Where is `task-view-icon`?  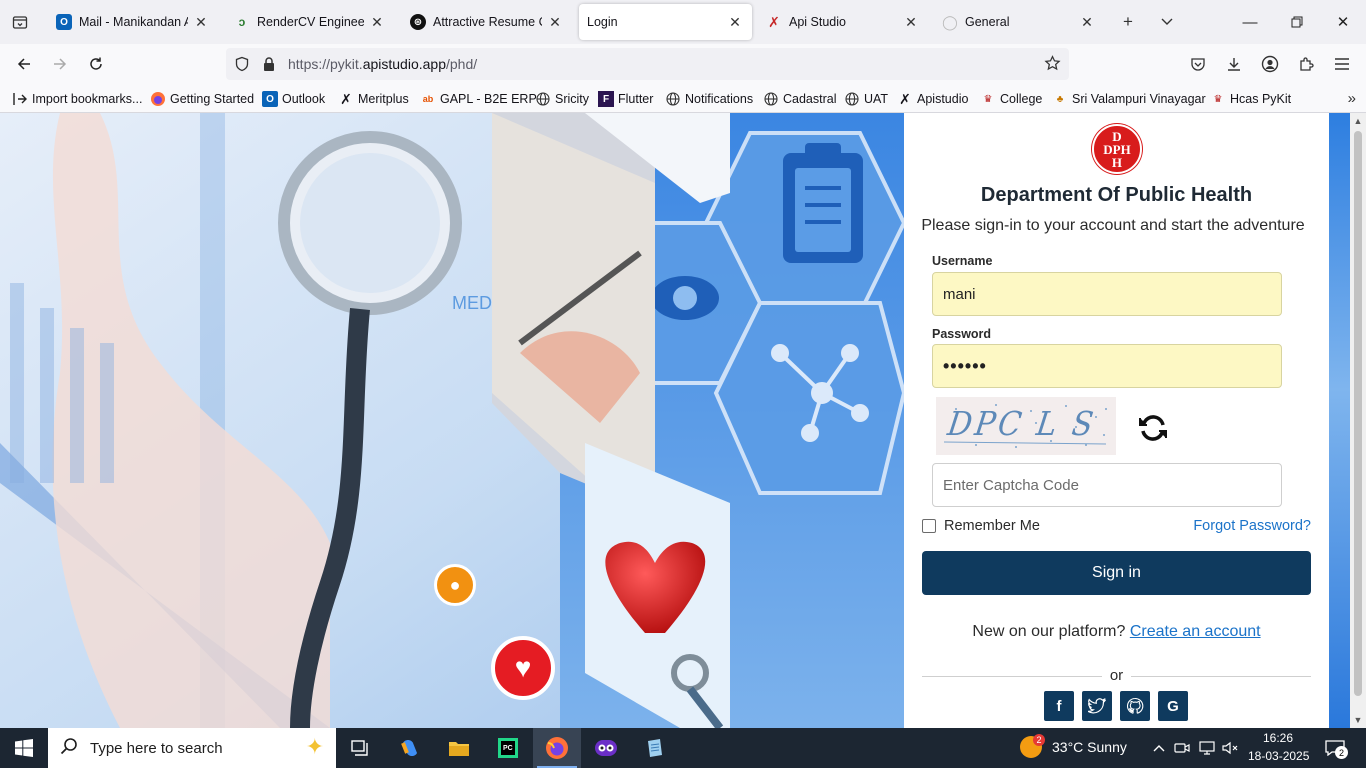 task-view-icon is located at coordinates (360, 748).